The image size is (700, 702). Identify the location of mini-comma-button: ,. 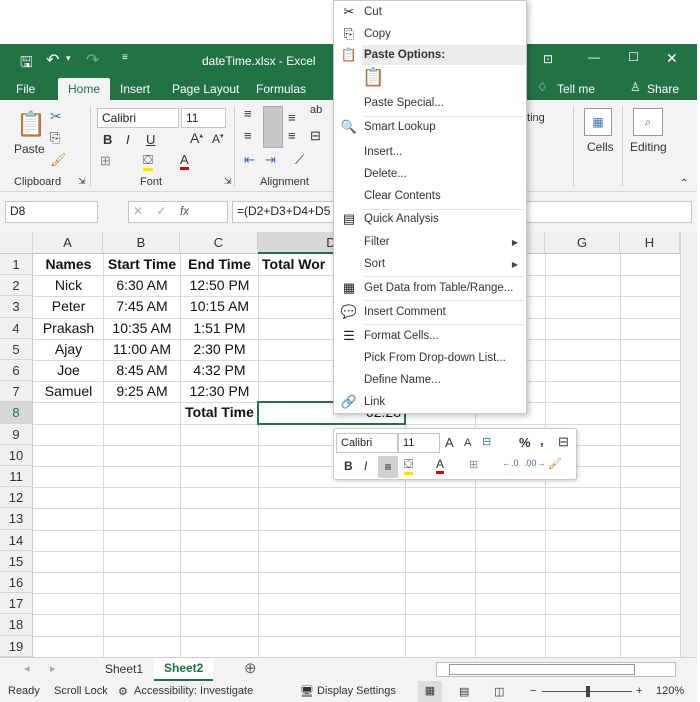
(542, 440).